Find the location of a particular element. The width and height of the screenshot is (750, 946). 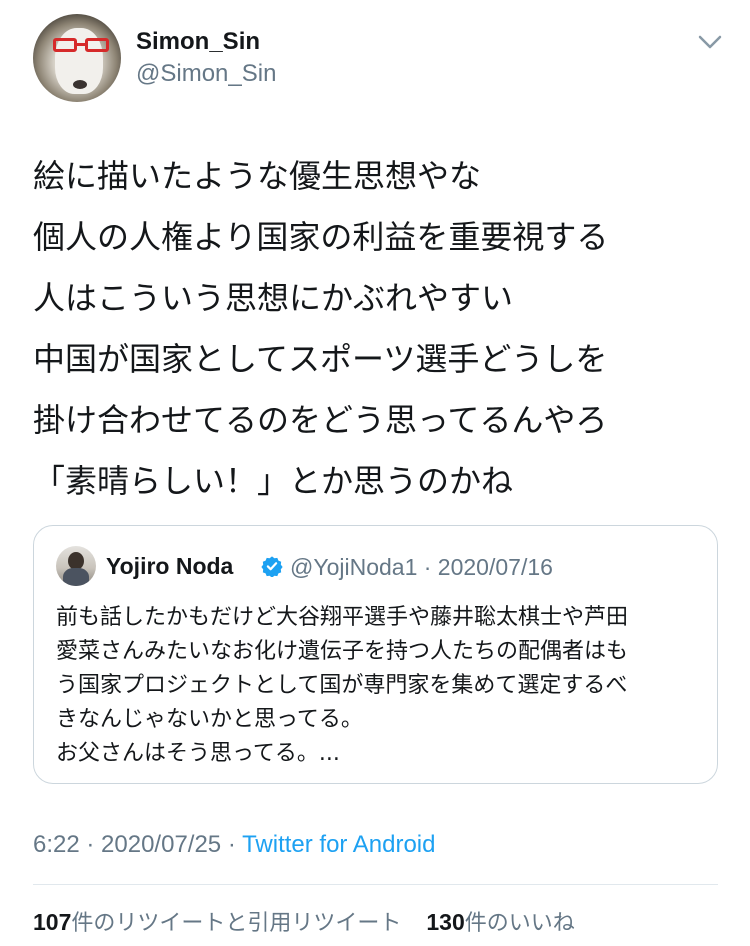

quoted-line: 前も話したかもだけど大谷翔平選手や藤井聡太棋士や芦田 is located at coordinates (342, 617).